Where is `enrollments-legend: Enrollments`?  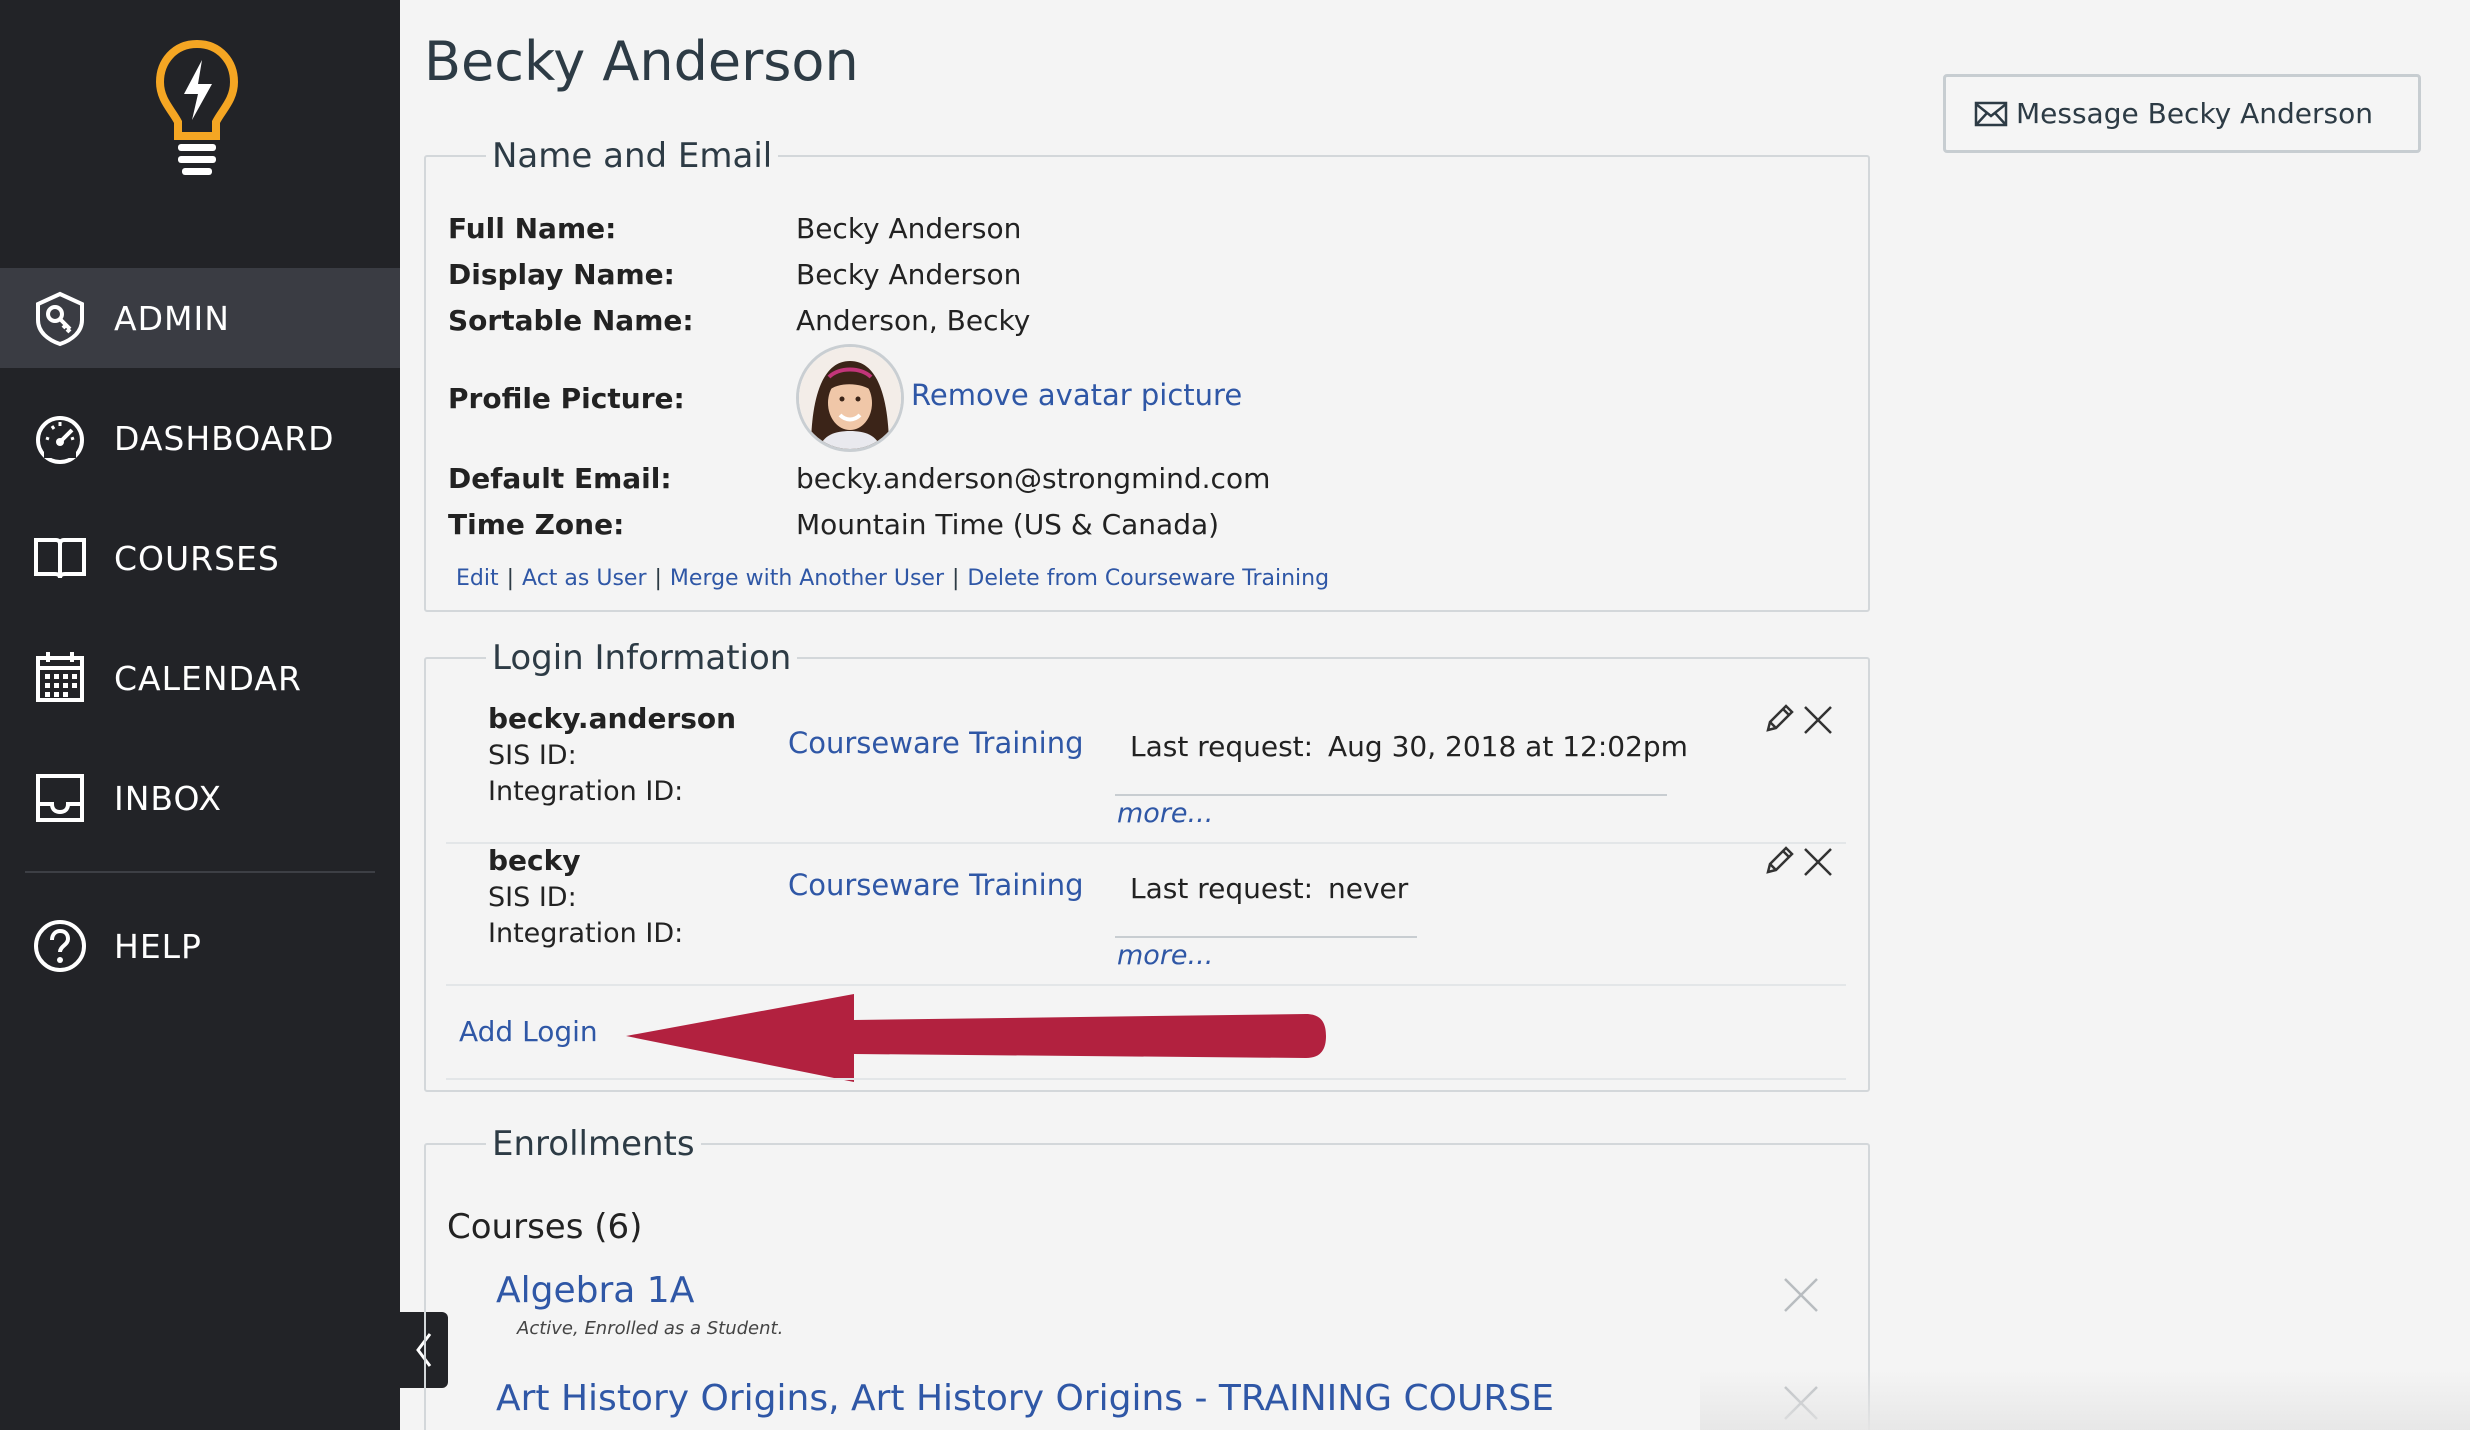
enrollments-legend: Enrollments is located at coordinates (593, 1144).